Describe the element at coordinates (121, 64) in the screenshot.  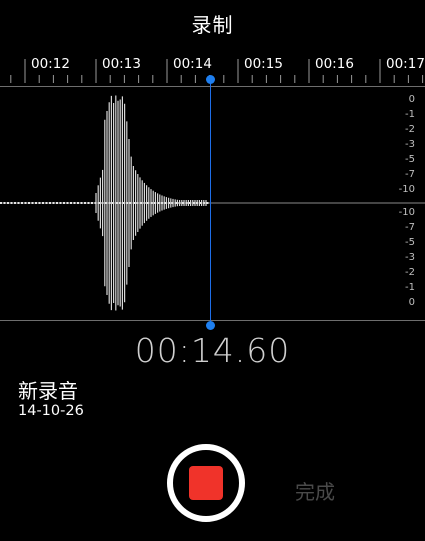
I see `timeline-label: 00:13` at that location.